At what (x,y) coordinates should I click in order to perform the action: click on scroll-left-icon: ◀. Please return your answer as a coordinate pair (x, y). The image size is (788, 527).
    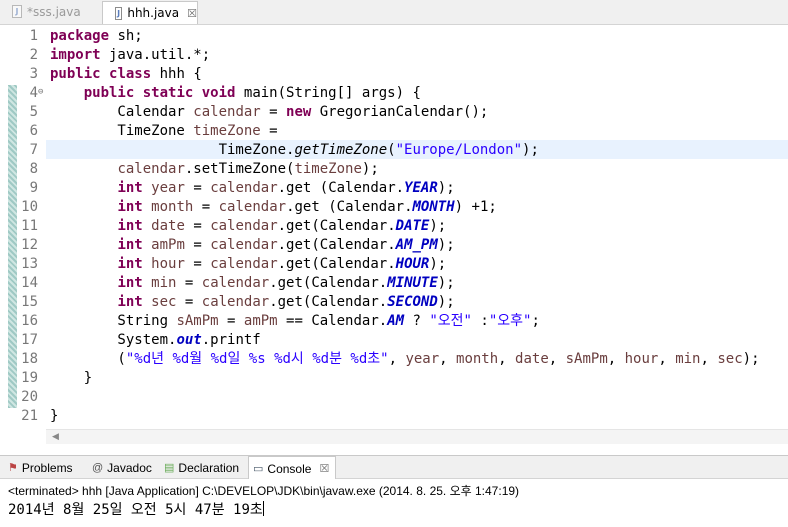
    Looking at the image, I should click on (55, 437).